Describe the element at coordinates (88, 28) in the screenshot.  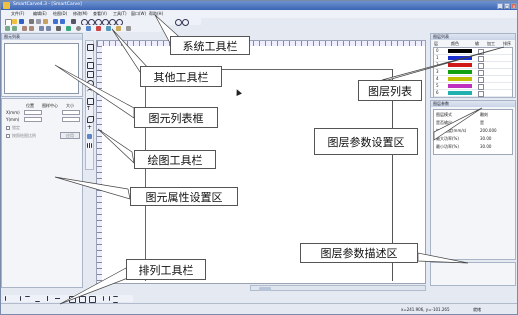
I see `layer-icon` at that location.